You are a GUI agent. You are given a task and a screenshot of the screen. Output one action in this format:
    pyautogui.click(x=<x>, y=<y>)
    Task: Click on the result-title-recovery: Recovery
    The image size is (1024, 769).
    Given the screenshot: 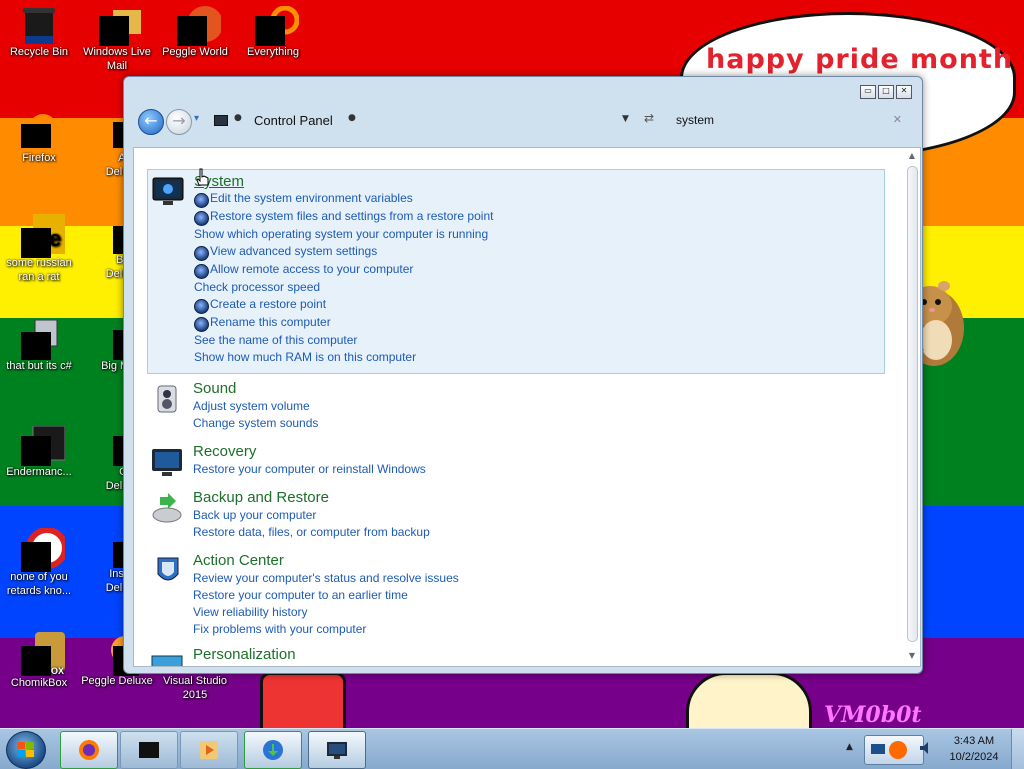 What is the action you would take?
    pyautogui.click(x=224, y=451)
    